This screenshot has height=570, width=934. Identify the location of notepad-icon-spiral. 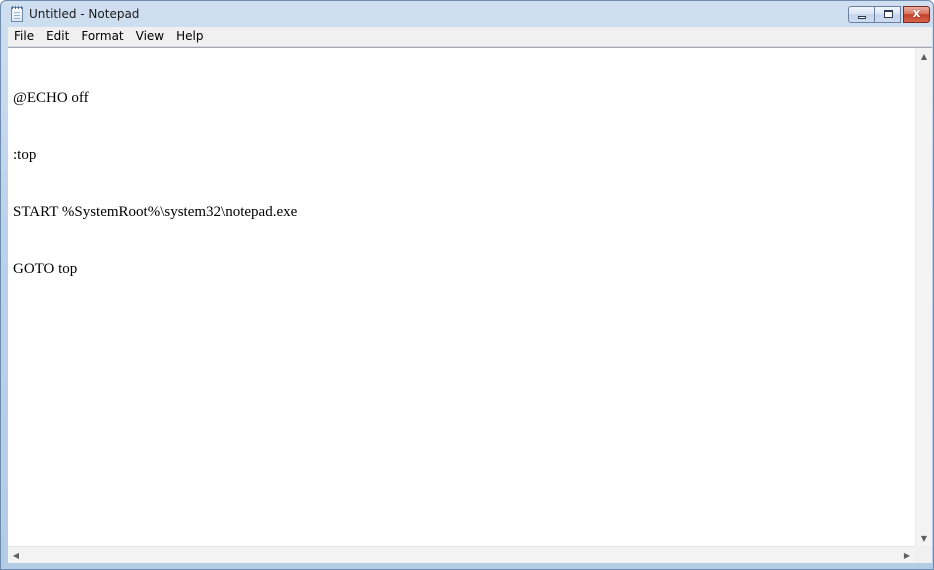
(17, 7).